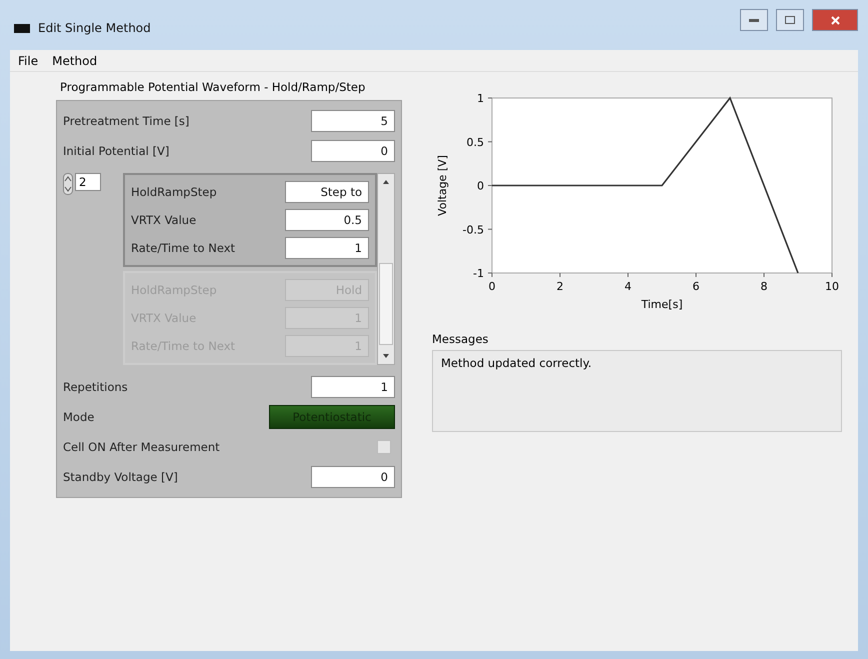 This screenshot has width=868, height=659. I want to click on close-icon, so click(835, 20).